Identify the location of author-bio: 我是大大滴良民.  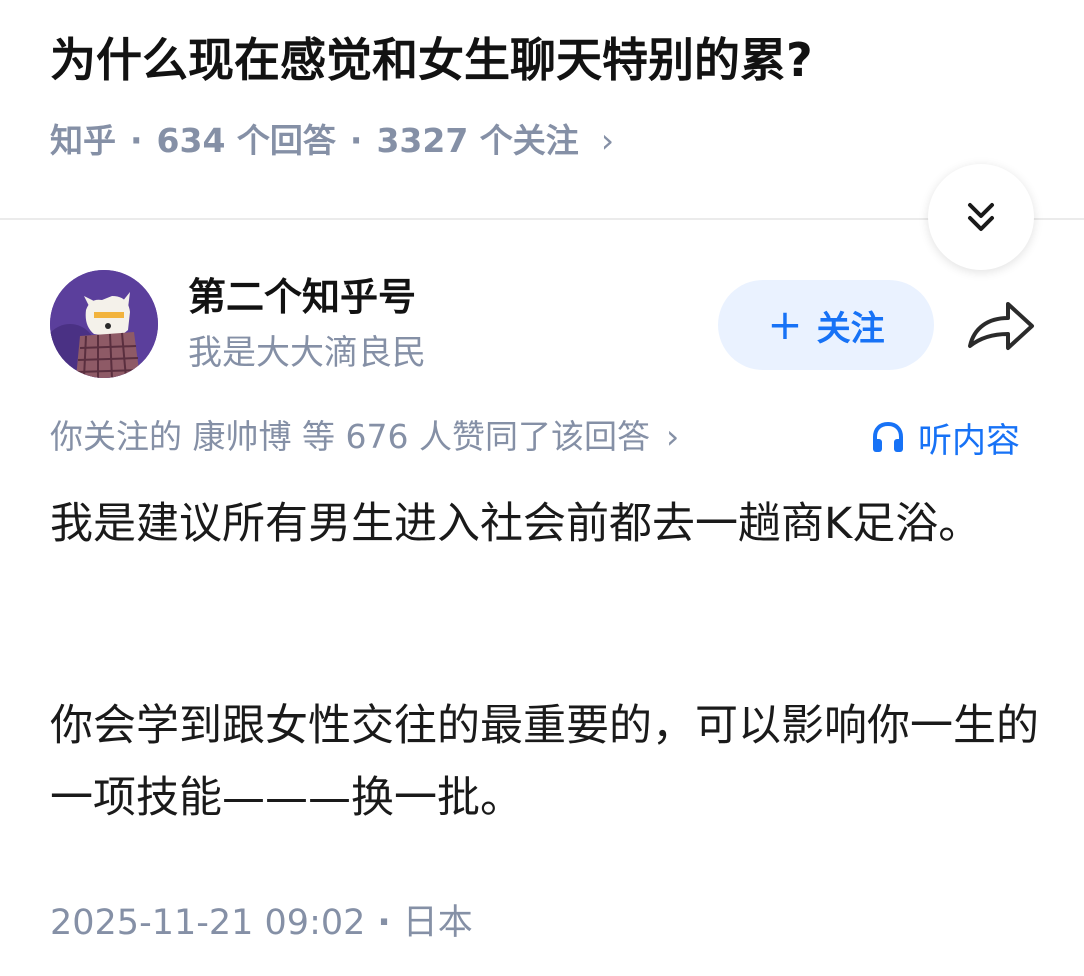
(307, 353).